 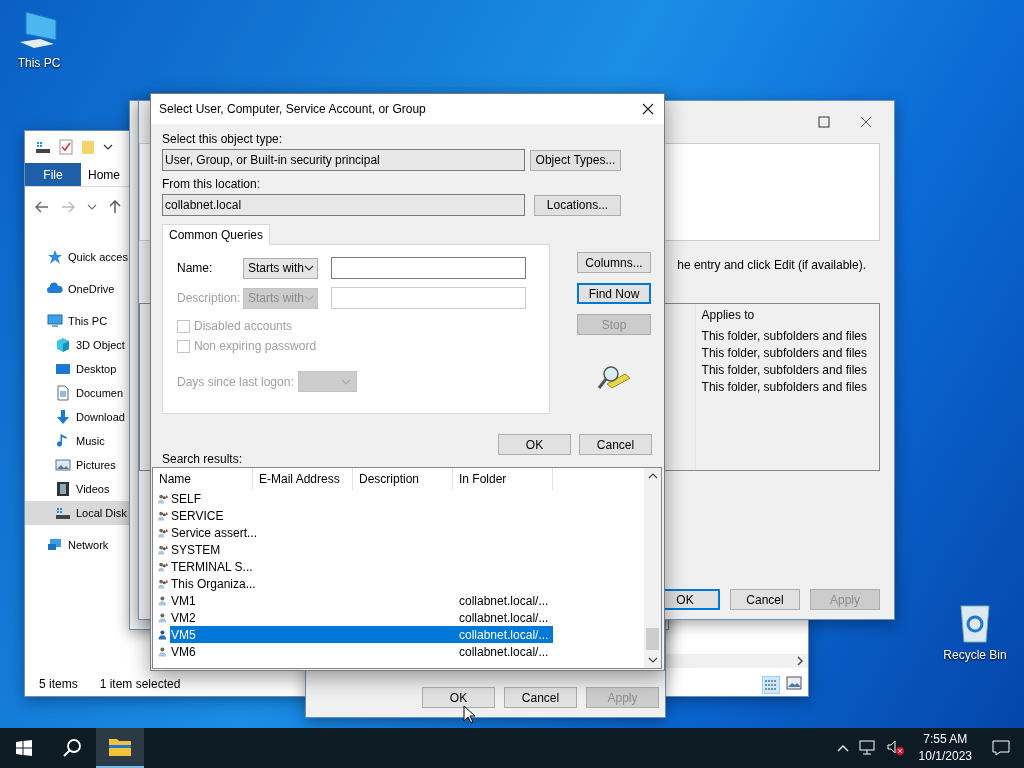 I want to click on sidebar-item: Network, so click(x=77, y=545).